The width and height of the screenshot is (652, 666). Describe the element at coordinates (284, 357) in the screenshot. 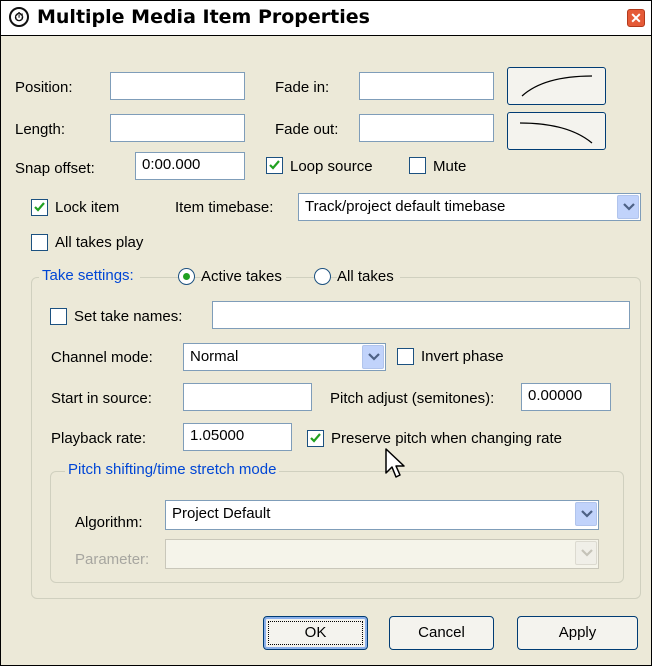

I see `channel-mode-select: Normal` at that location.